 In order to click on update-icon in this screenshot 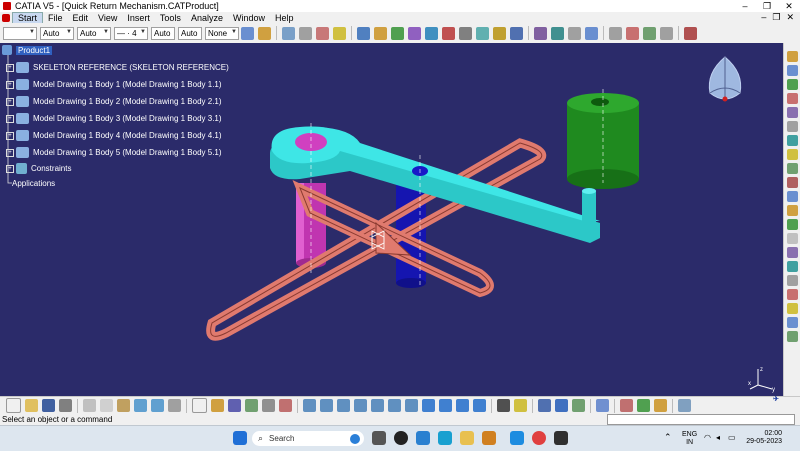, I will do `click(666, 33)`.